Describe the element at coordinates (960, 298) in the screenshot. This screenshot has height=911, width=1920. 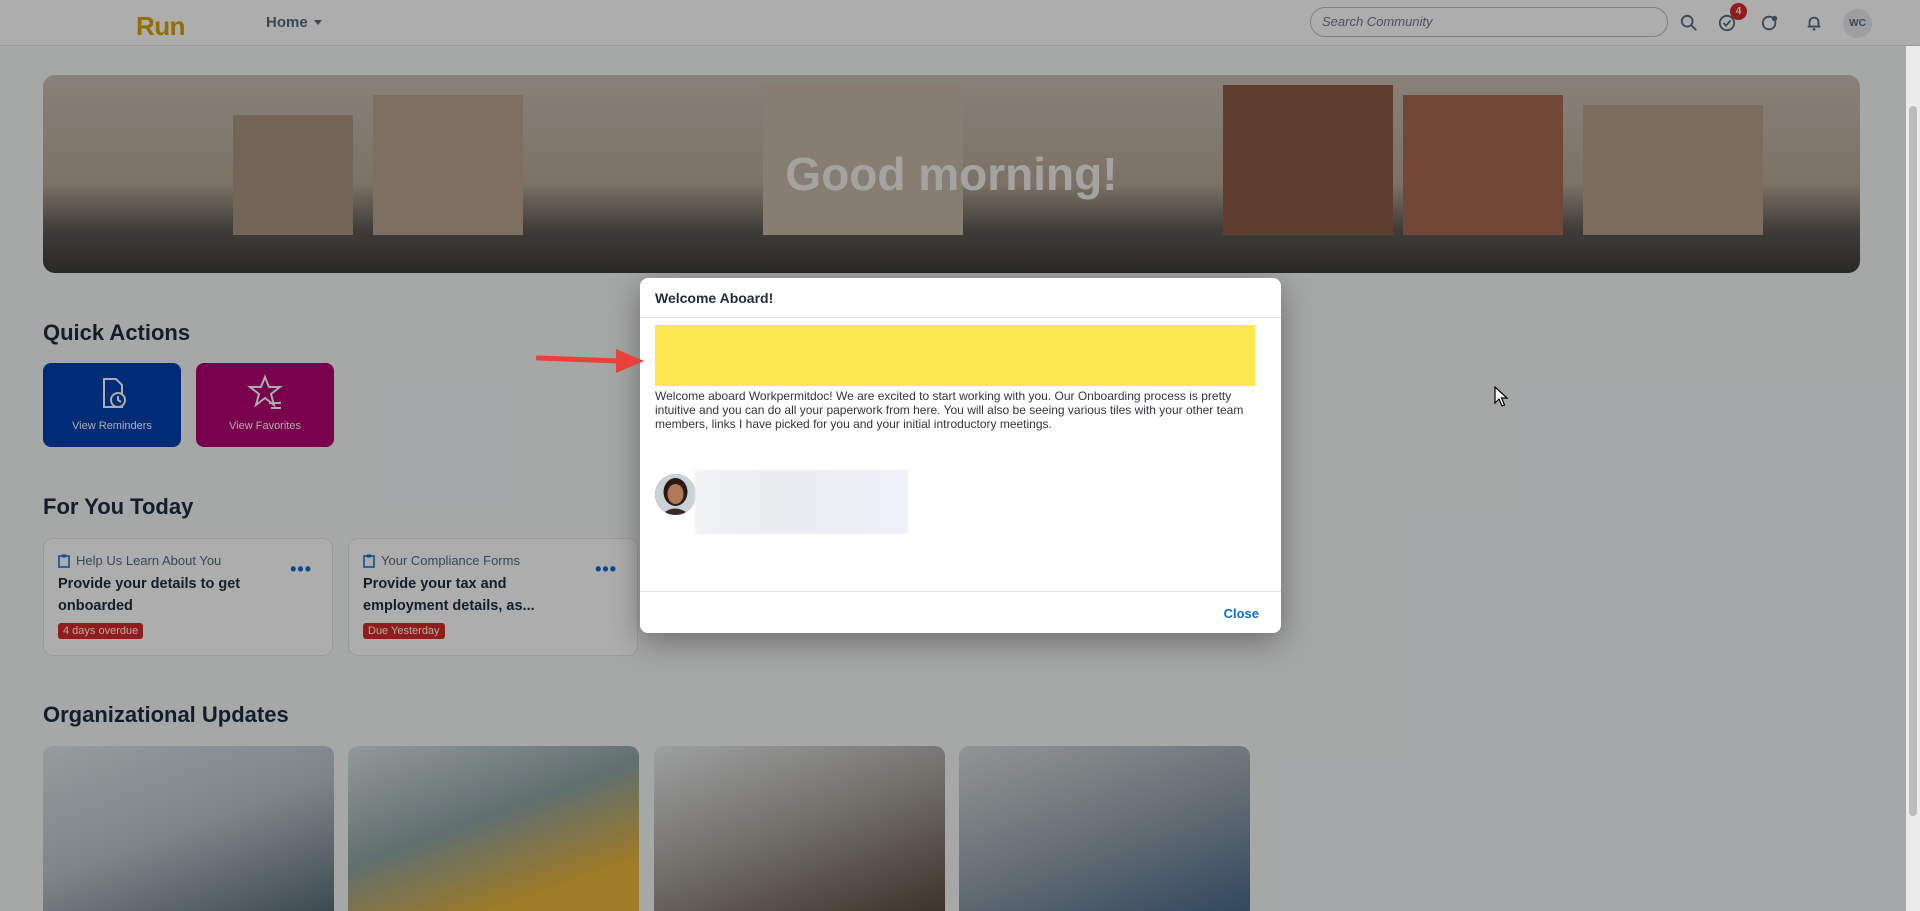
I see `dialog-header: Welcome Aboard!` at that location.